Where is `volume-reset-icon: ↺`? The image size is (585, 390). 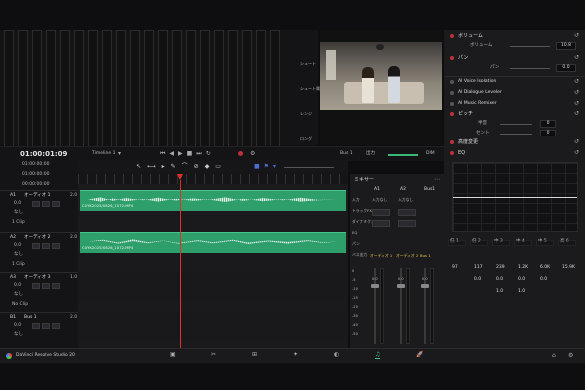
volume-reset-icon: ↺ is located at coordinates (576, 36).